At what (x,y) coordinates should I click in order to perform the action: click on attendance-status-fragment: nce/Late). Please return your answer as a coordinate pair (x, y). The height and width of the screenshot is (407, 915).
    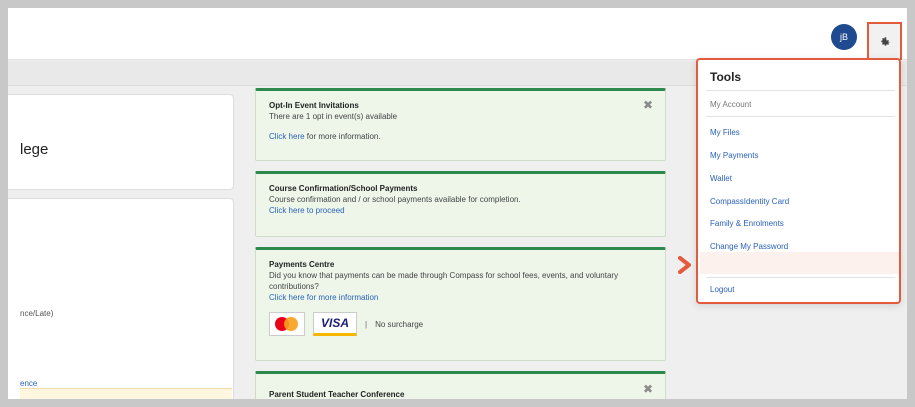
    Looking at the image, I should click on (37, 313).